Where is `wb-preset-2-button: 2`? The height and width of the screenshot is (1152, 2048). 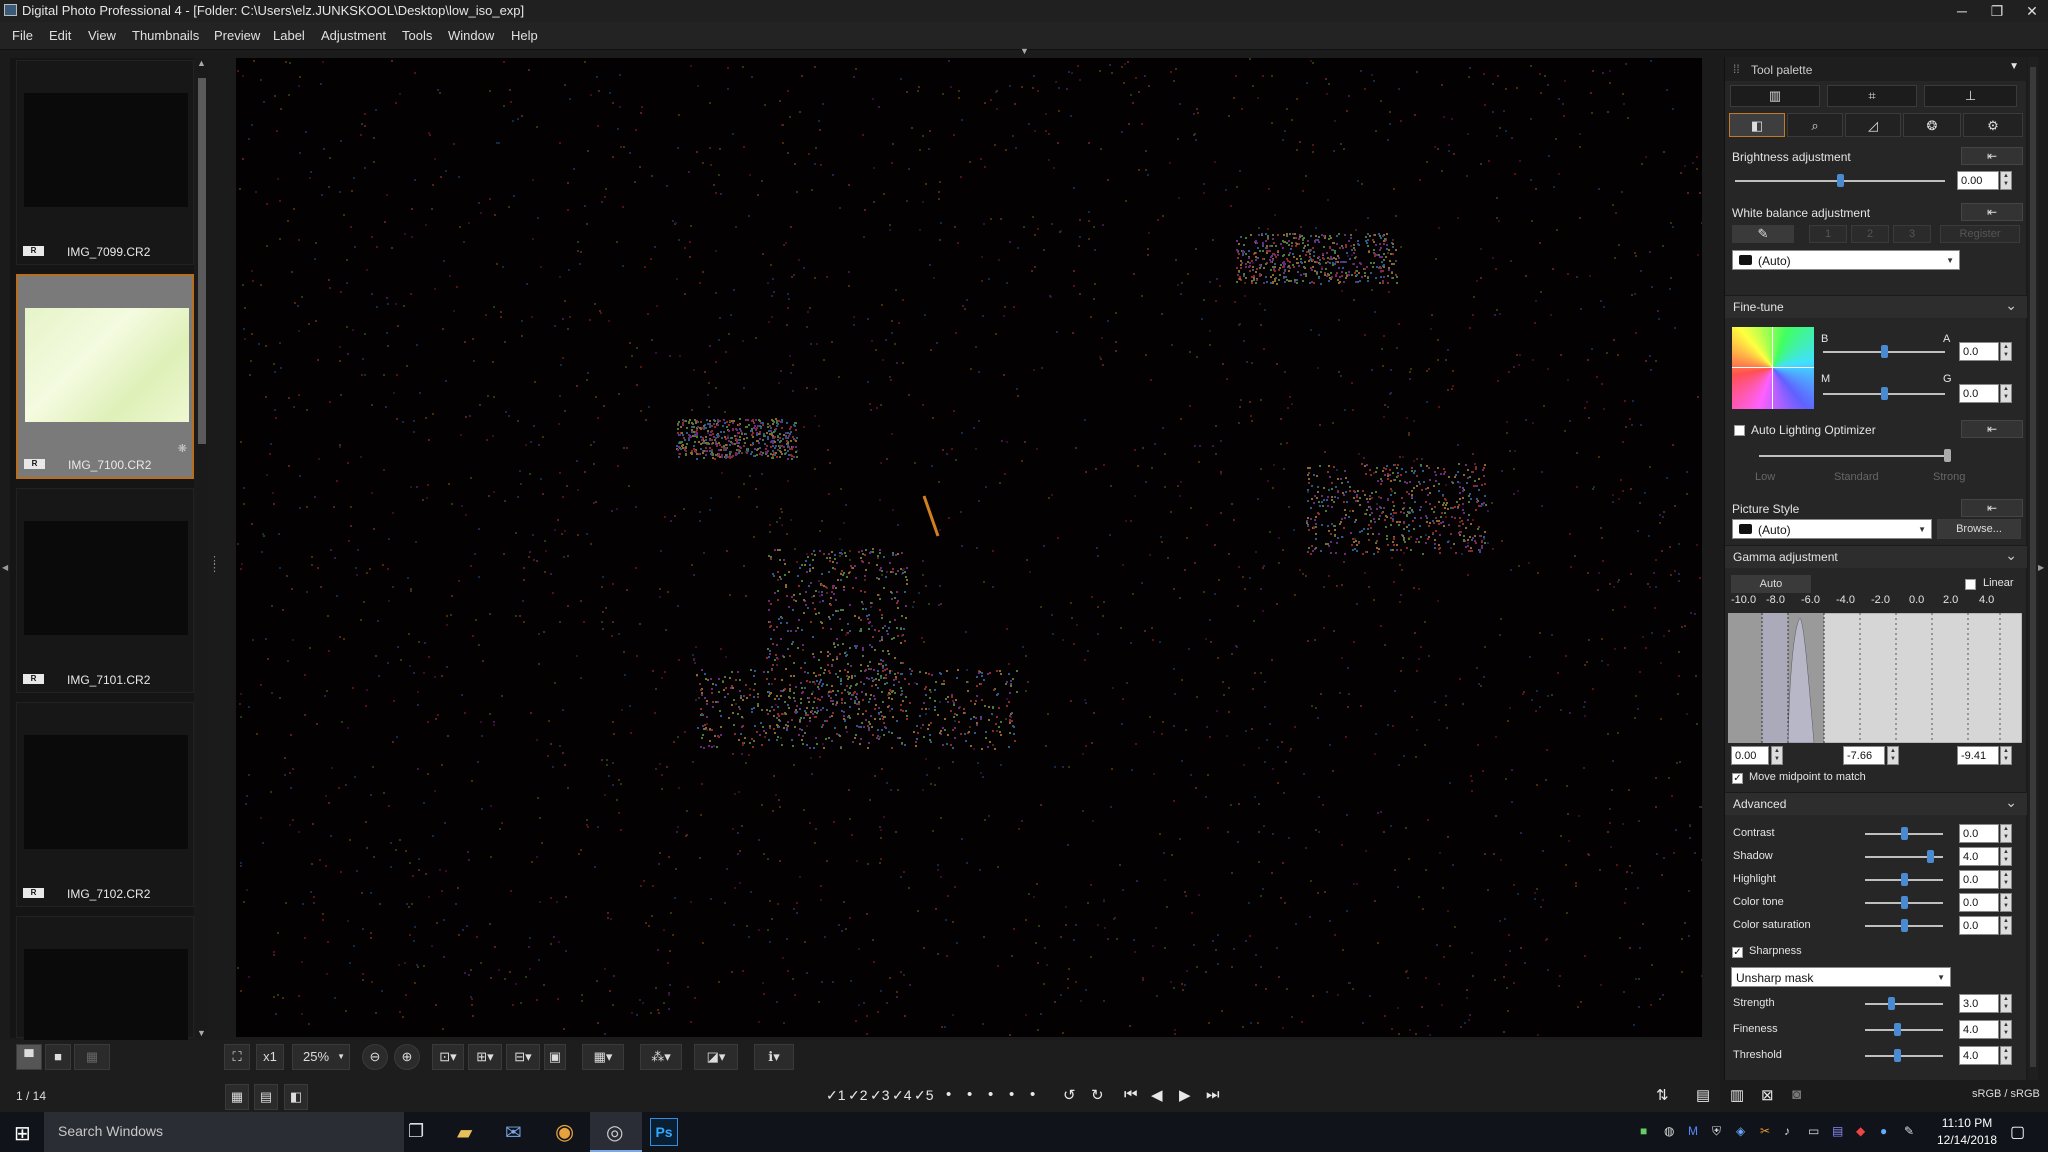 wb-preset-2-button: 2 is located at coordinates (1870, 234).